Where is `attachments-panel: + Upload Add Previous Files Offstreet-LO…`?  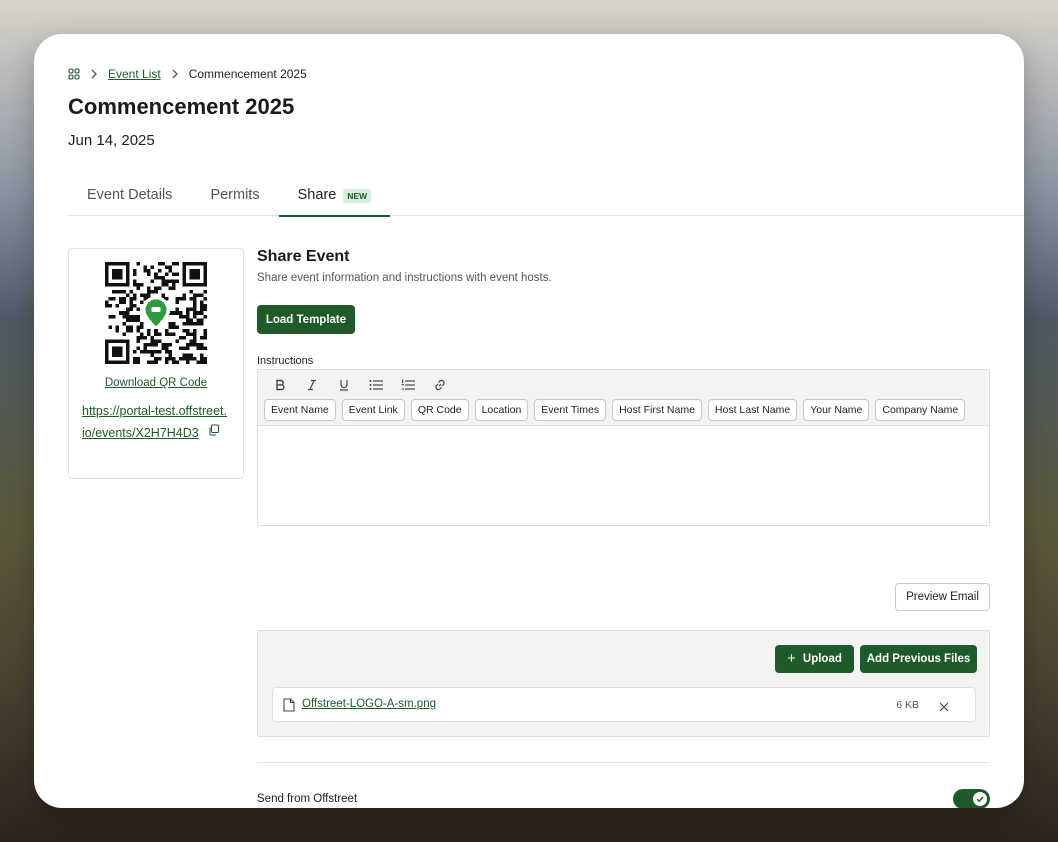
attachments-panel: + Upload Add Previous Files Offstreet-LO… is located at coordinates (623, 683).